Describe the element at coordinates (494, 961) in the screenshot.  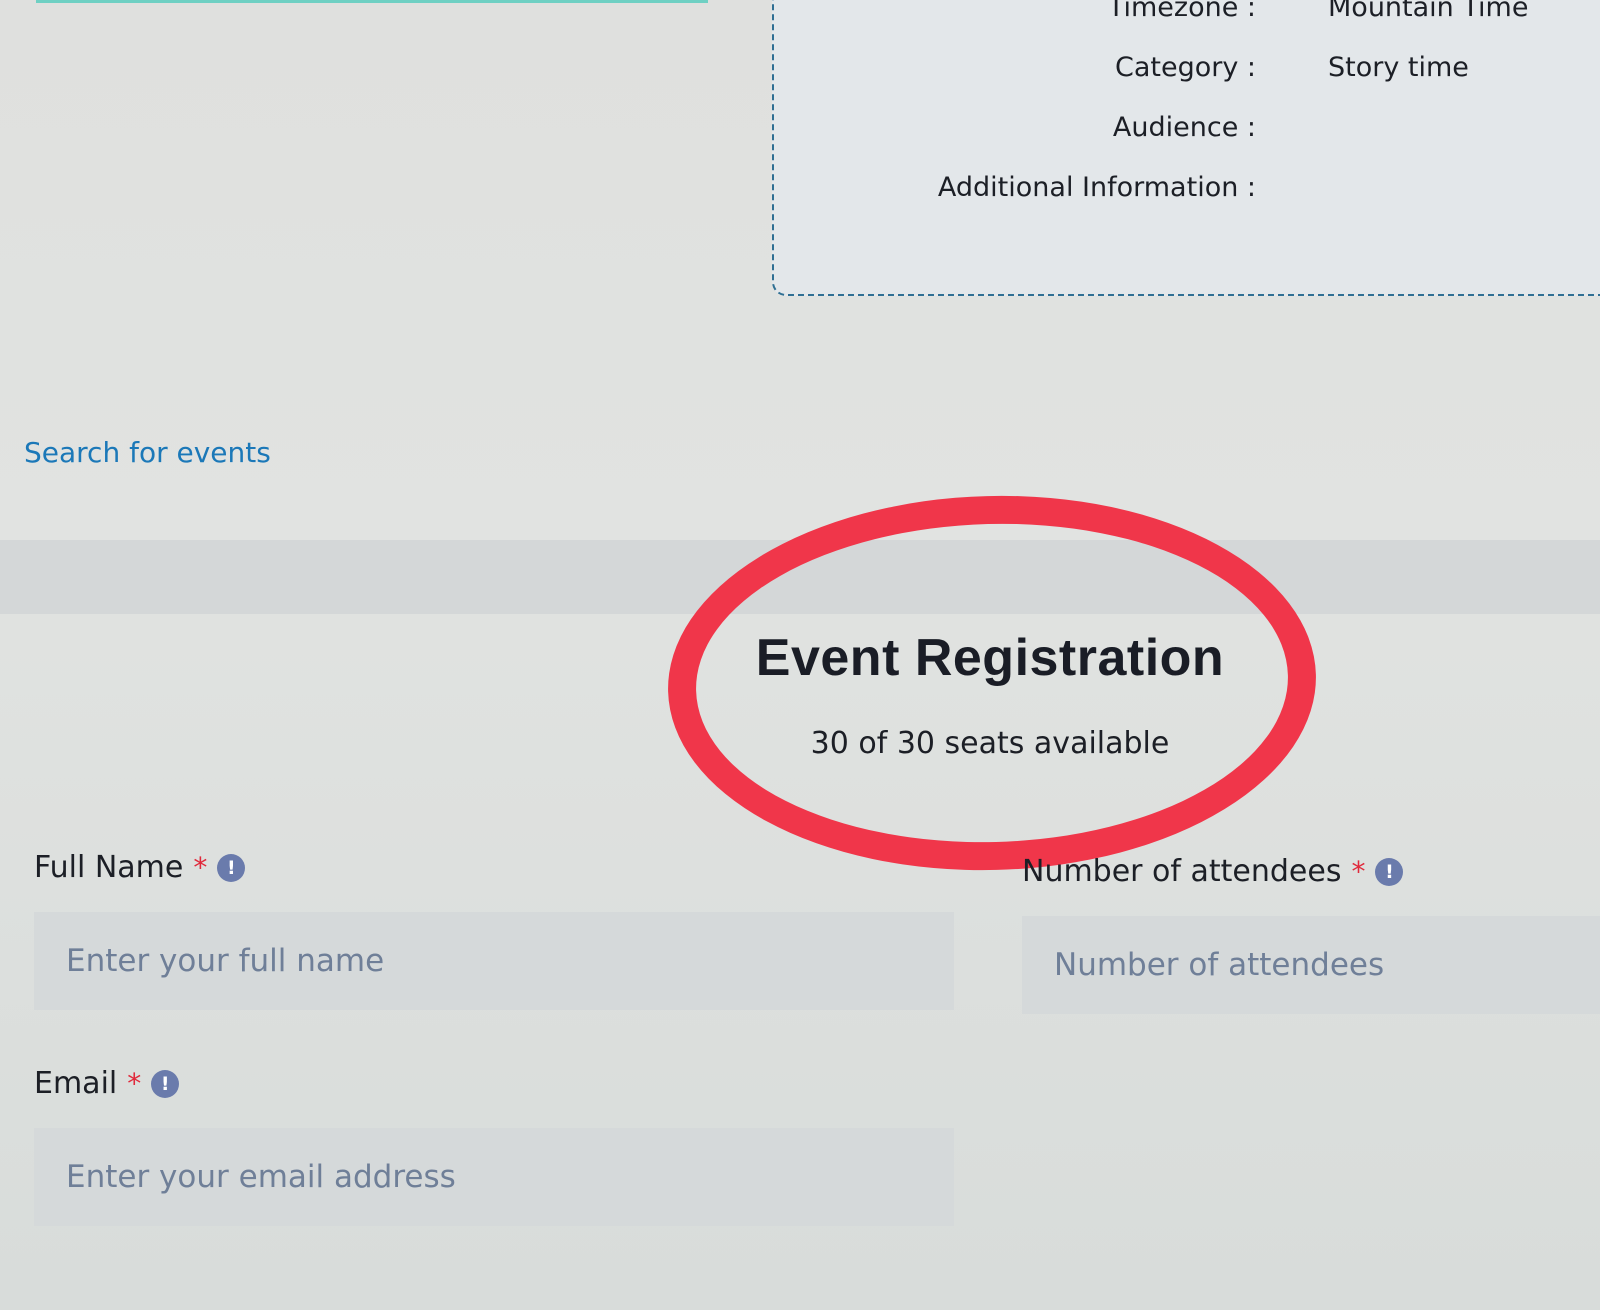
I see `full-name-input` at that location.